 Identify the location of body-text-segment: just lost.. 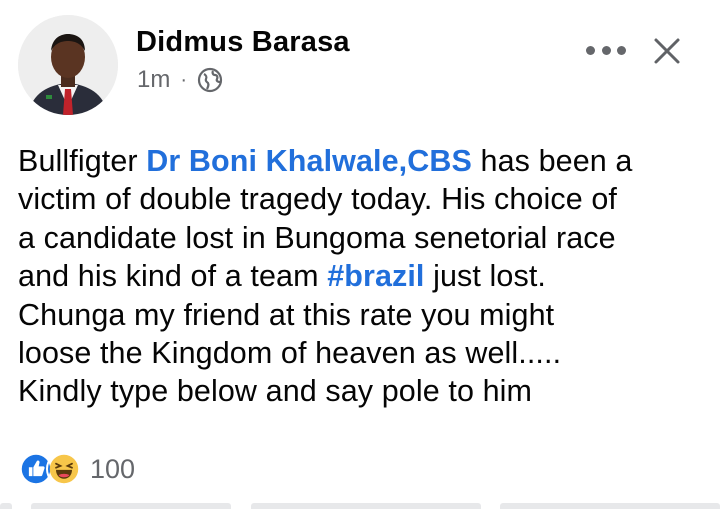
(485, 276).